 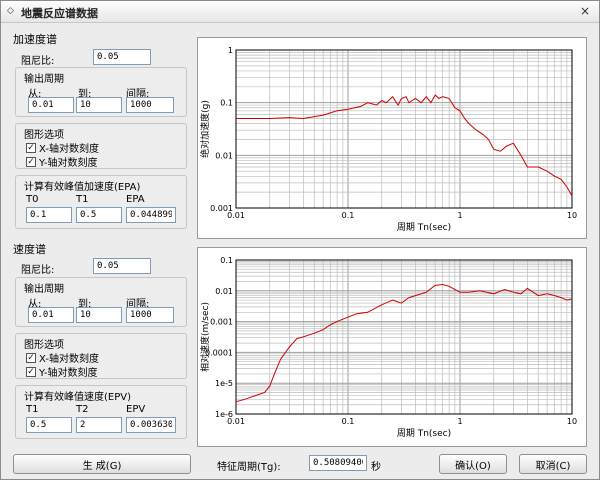 What do you see at coordinates (224, 383) in the screenshot?
I see `y-tick-label: 1e-5` at bounding box center [224, 383].